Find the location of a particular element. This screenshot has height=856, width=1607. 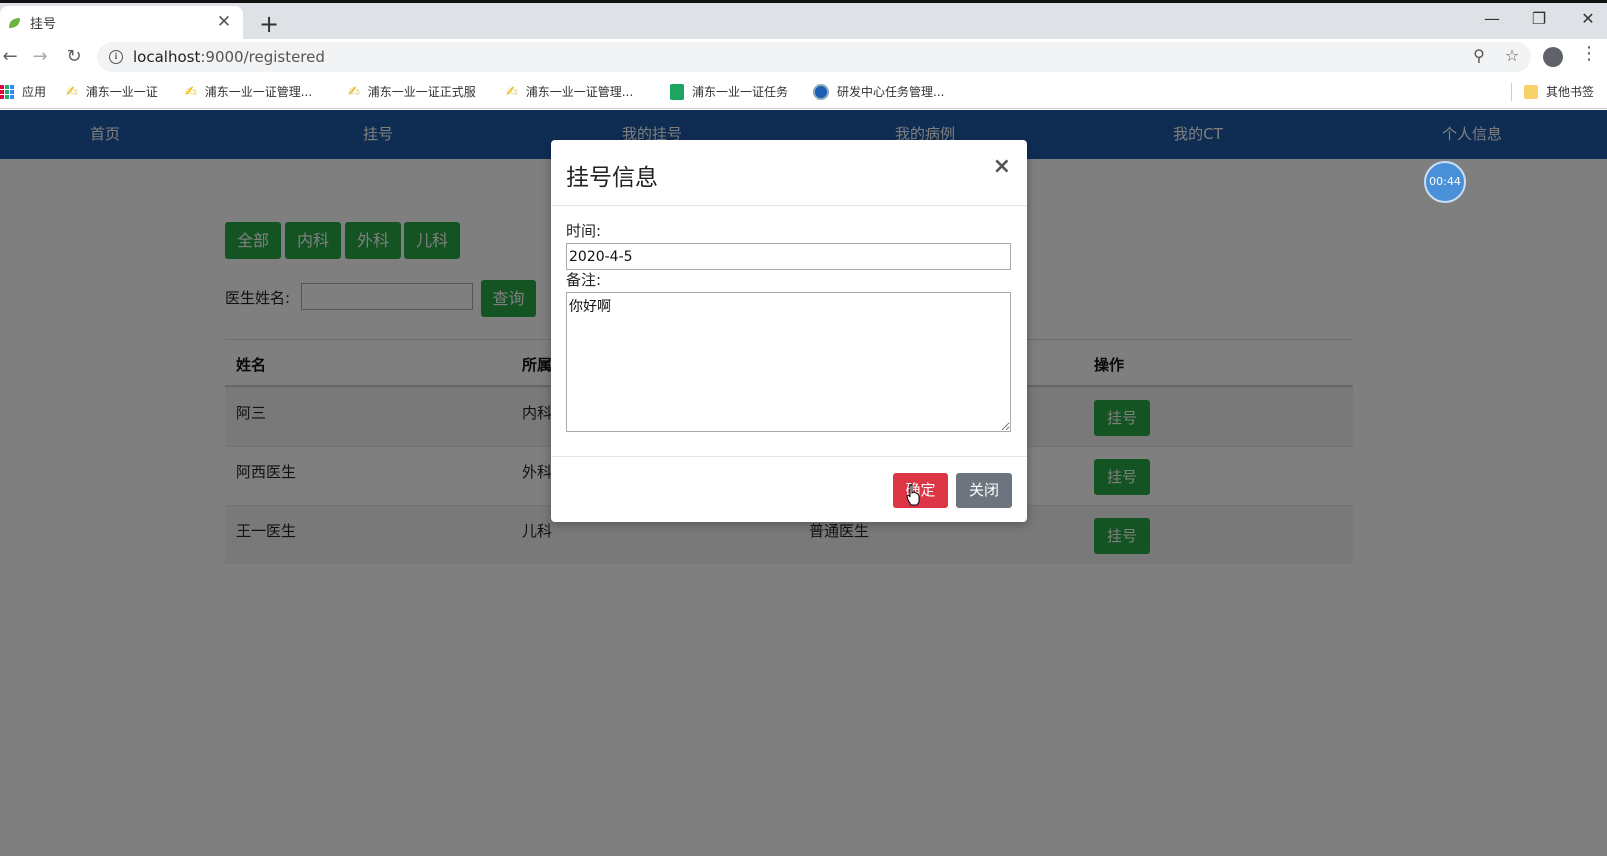

bookmark-item: ✍ 浦东一业一证 is located at coordinates (112, 91).